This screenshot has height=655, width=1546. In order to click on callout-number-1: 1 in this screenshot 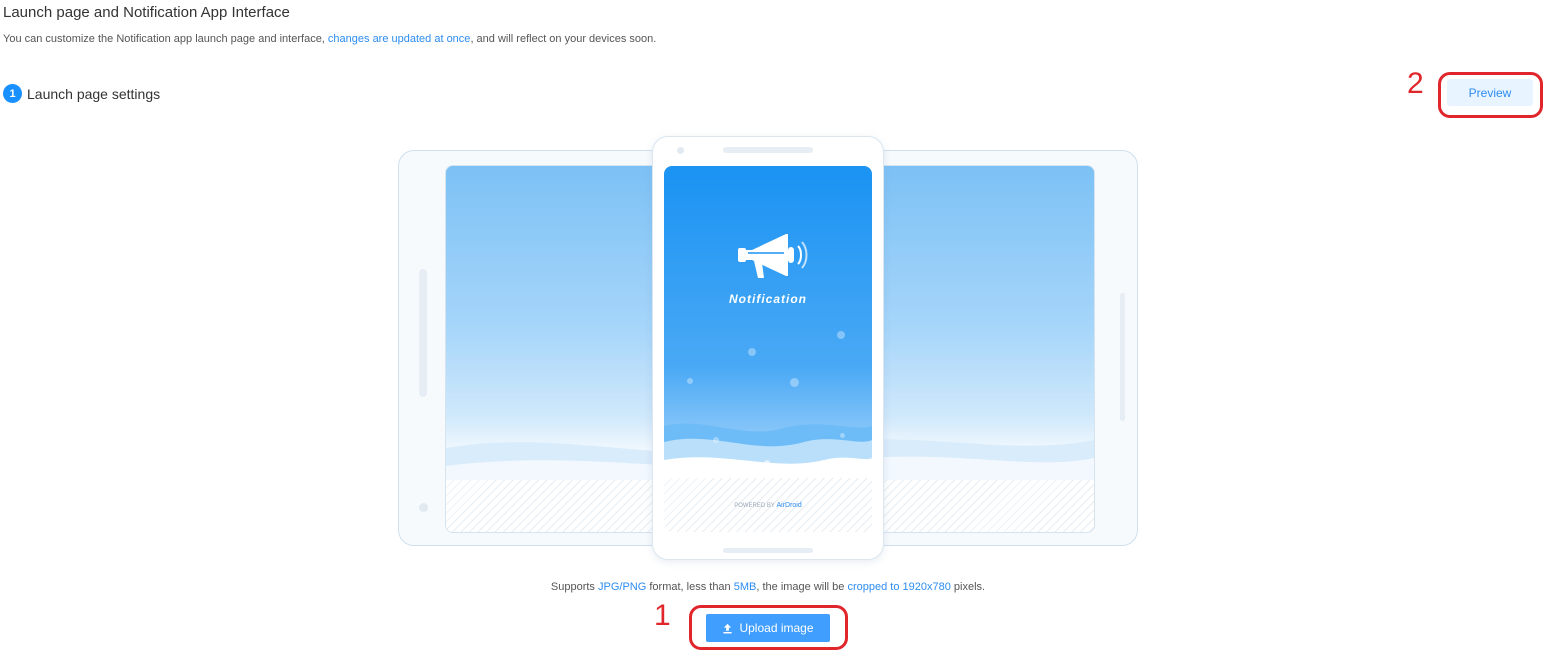, I will do `click(662, 615)`.